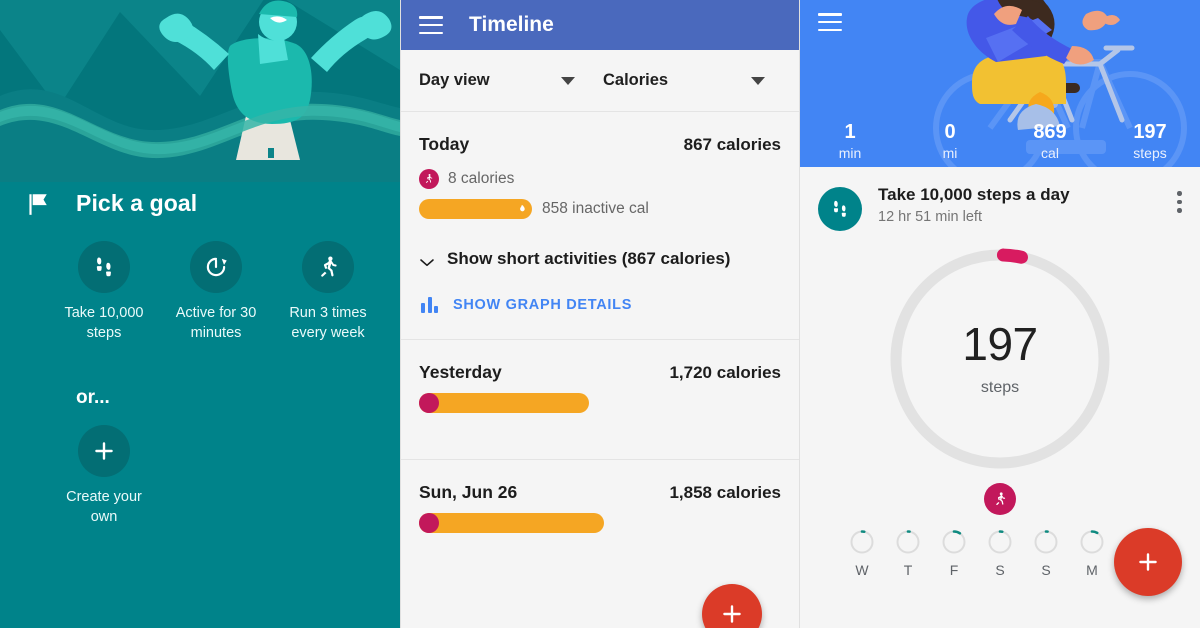  What do you see at coordinates (1179, 202) in the screenshot?
I see `kebab-menu-icon` at bounding box center [1179, 202].